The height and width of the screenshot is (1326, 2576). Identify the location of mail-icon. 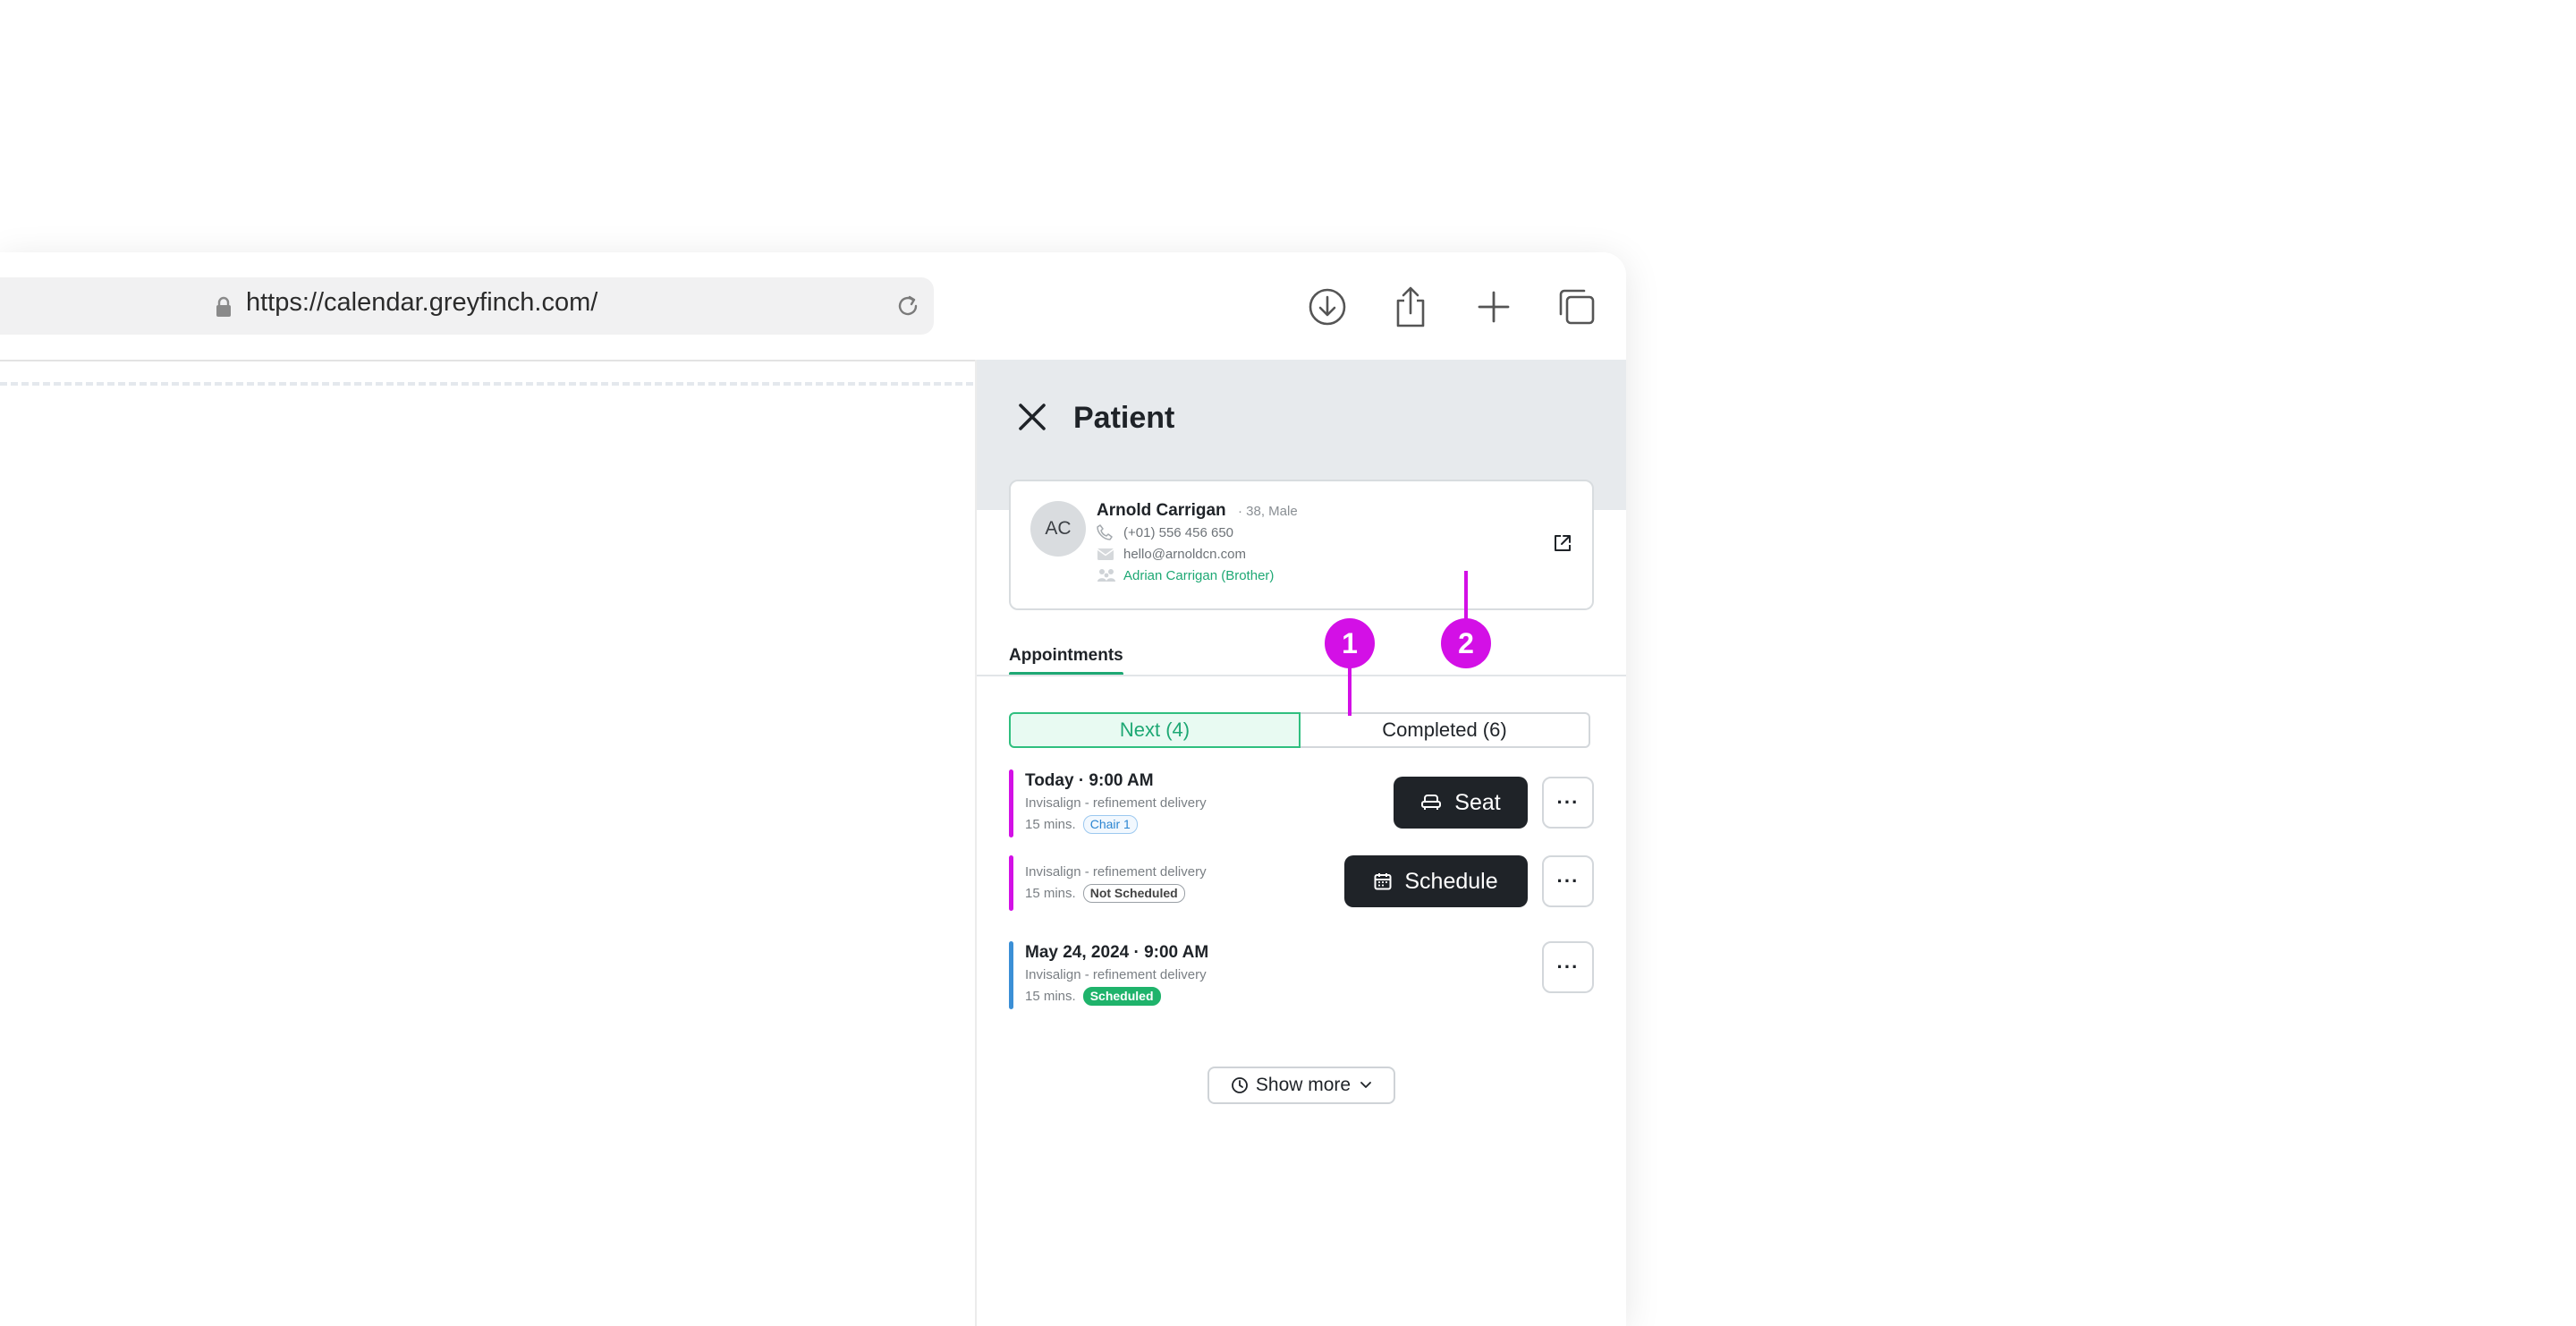
(1106, 554).